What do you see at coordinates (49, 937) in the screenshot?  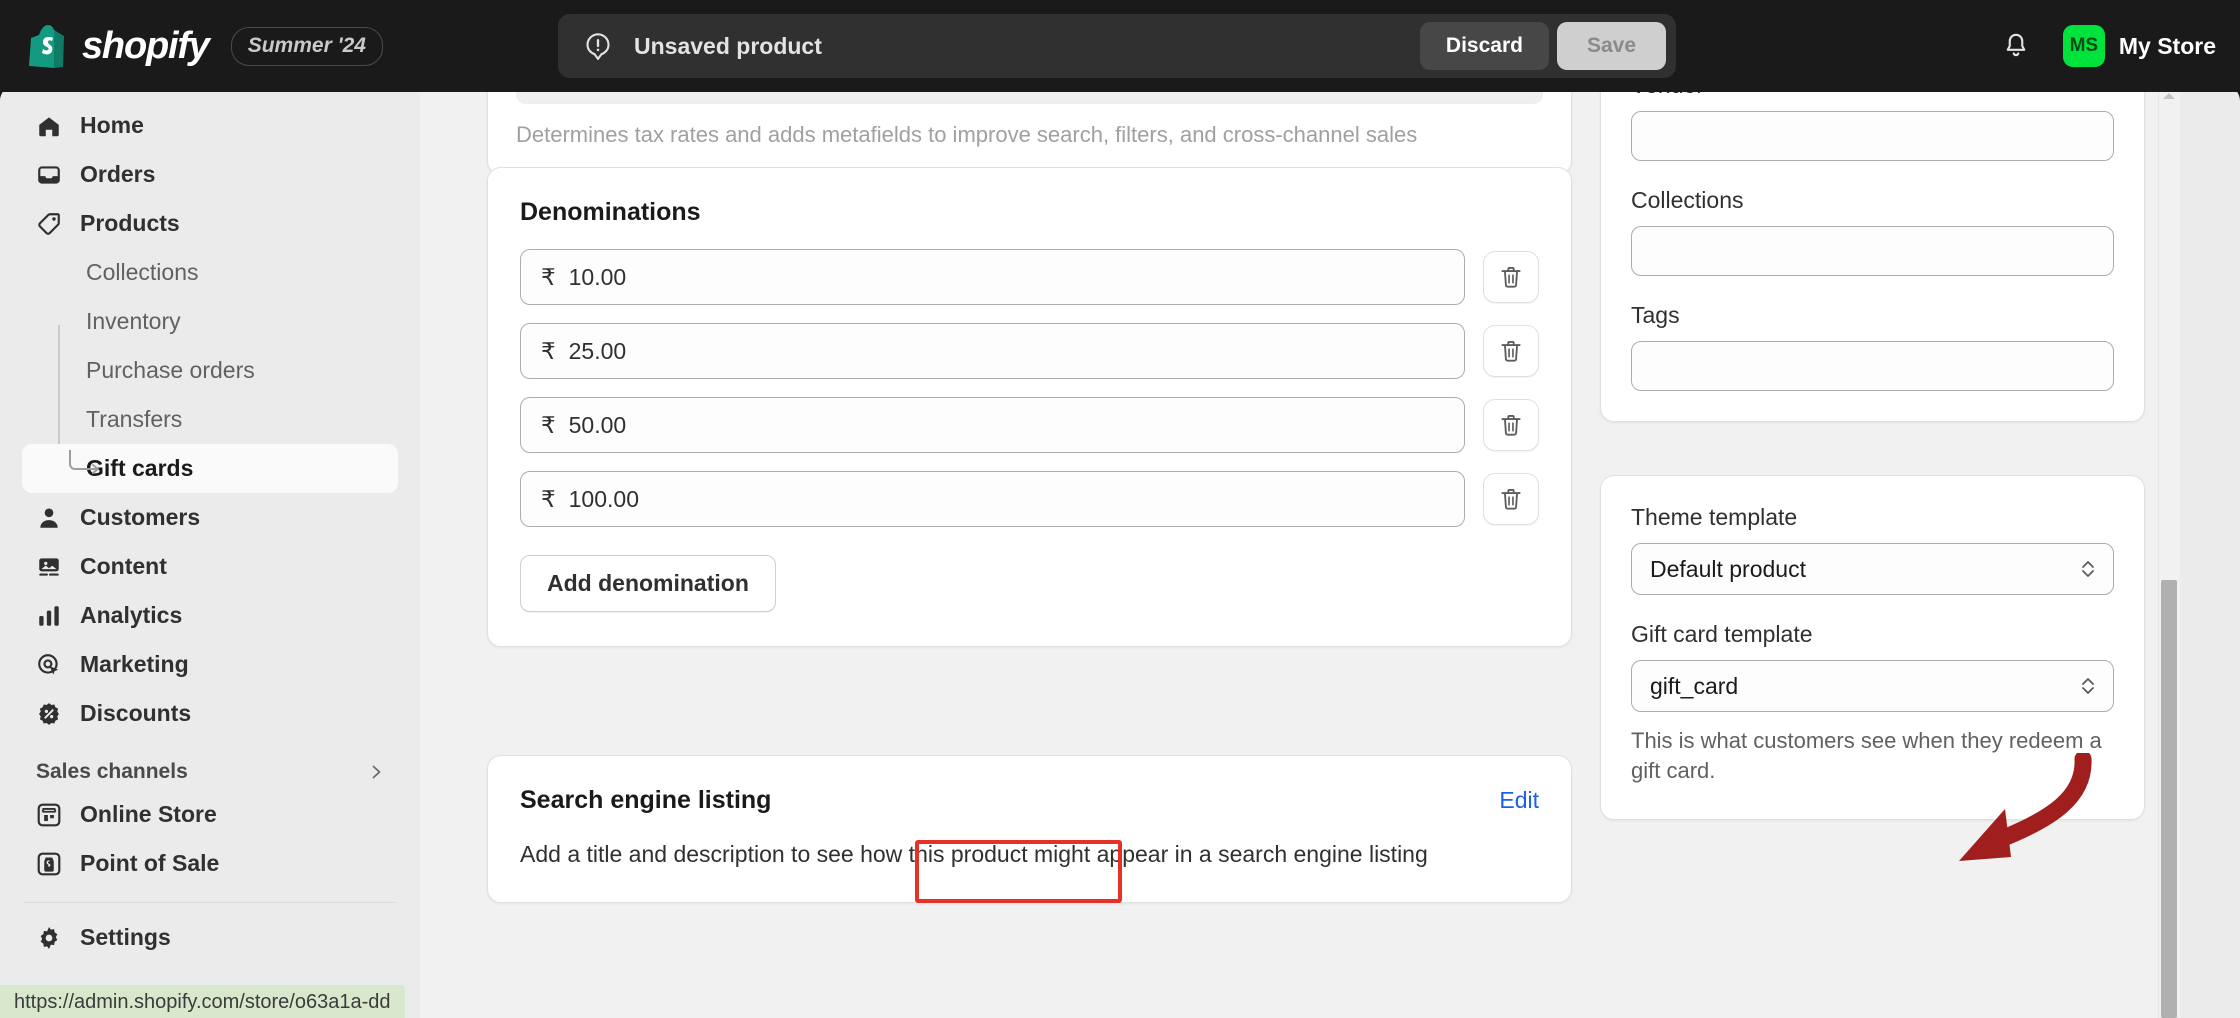 I see `gear-icon` at bounding box center [49, 937].